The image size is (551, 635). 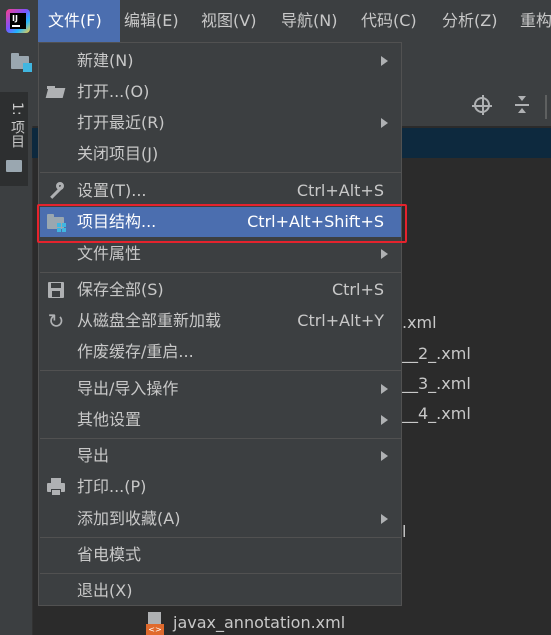 I want to click on menu-item-export-import-actions: 导出/导入操作, so click(x=220, y=389).